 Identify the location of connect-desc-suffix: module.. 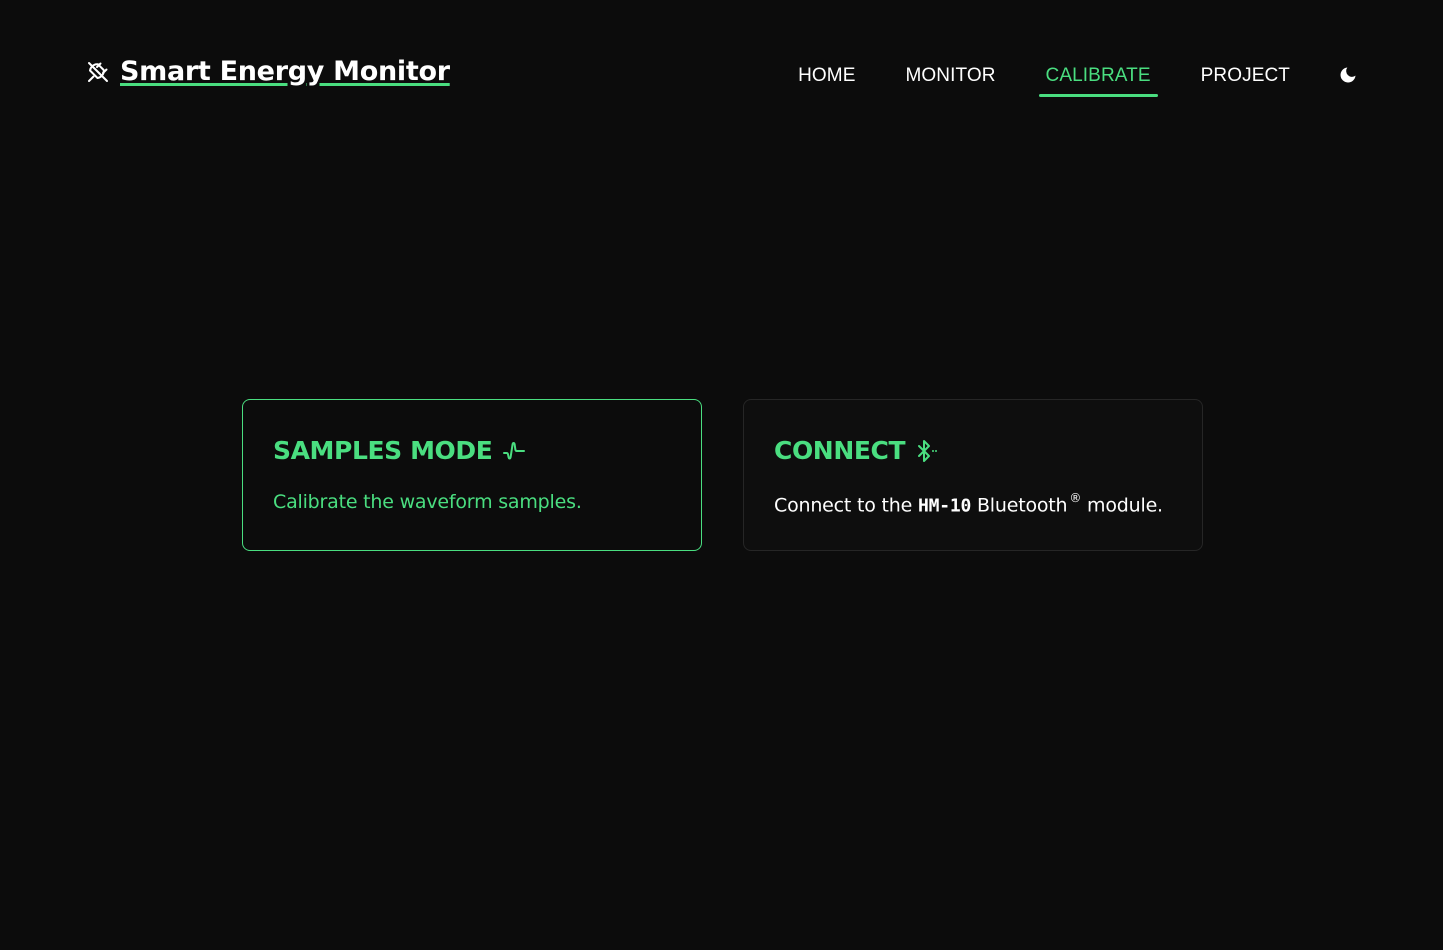
(1122, 505).